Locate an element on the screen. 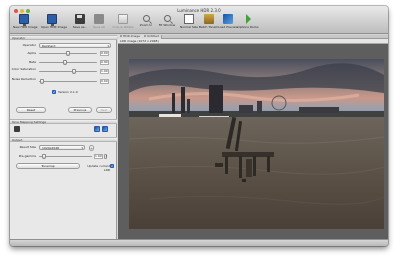 The width and height of the screenshot is (400, 257). output-section-header: Output is located at coordinates (63, 139).